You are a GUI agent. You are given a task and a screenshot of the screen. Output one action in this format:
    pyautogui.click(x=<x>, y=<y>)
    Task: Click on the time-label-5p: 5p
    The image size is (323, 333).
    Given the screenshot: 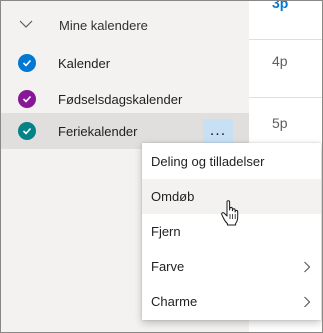 What is the action you would take?
    pyautogui.click(x=280, y=123)
    